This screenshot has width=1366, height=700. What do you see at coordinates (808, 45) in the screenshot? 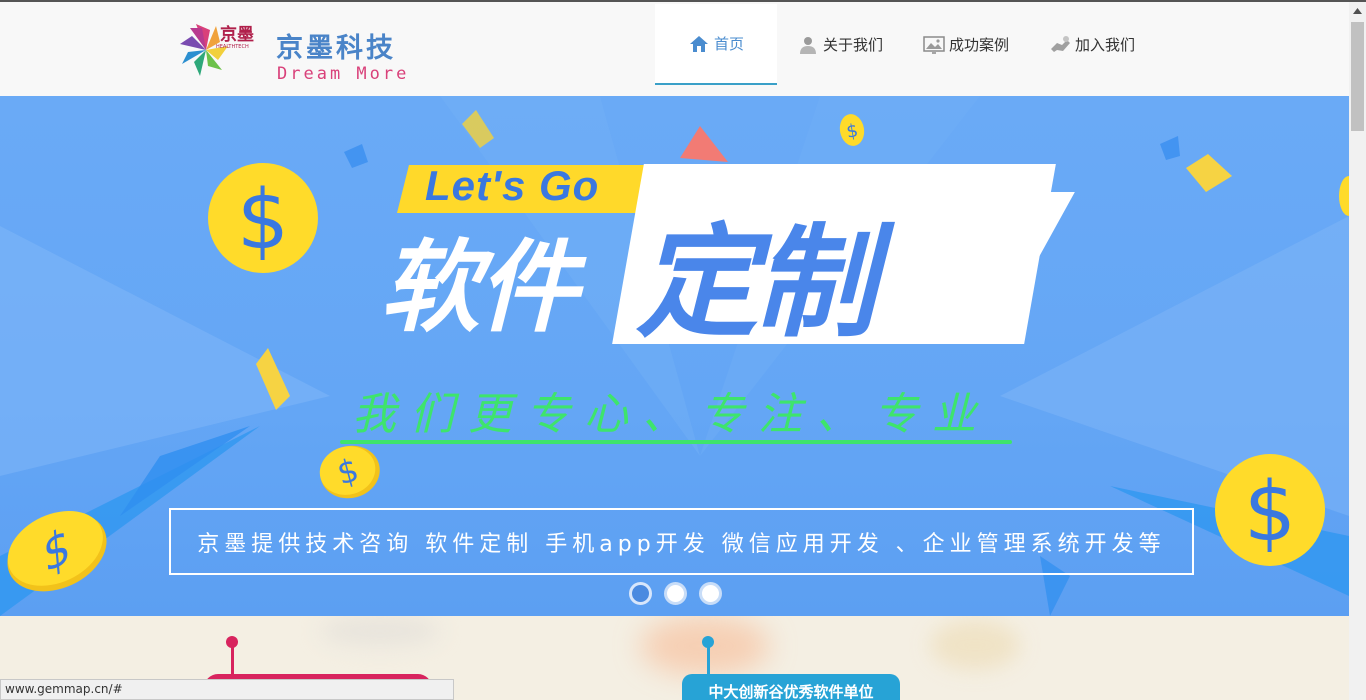
I see `user-icon` at bounding box center [808, 45].